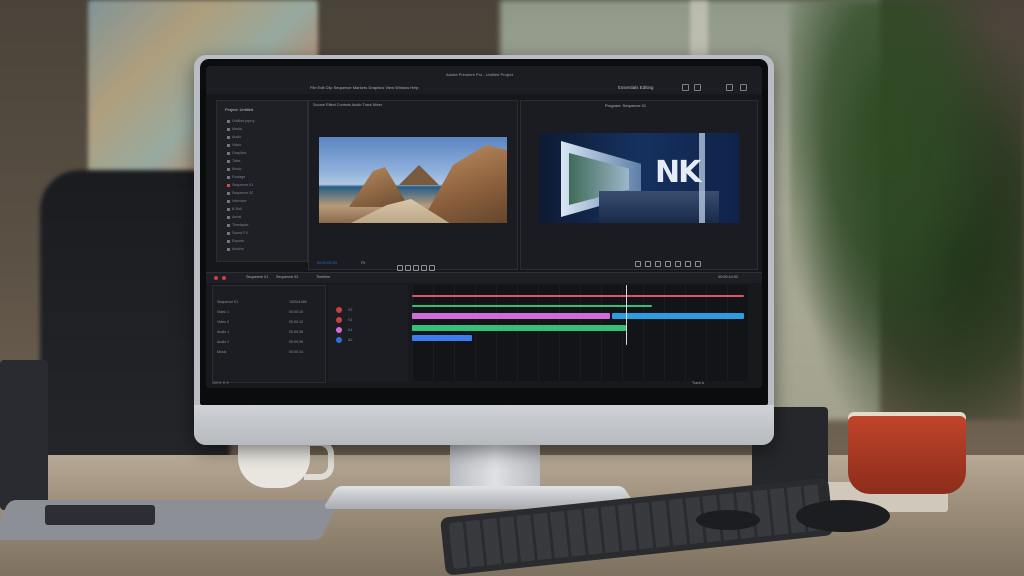  Describe the element at coordinates (678, 316) in the screenshot. I see `clip-cyan` at that location.